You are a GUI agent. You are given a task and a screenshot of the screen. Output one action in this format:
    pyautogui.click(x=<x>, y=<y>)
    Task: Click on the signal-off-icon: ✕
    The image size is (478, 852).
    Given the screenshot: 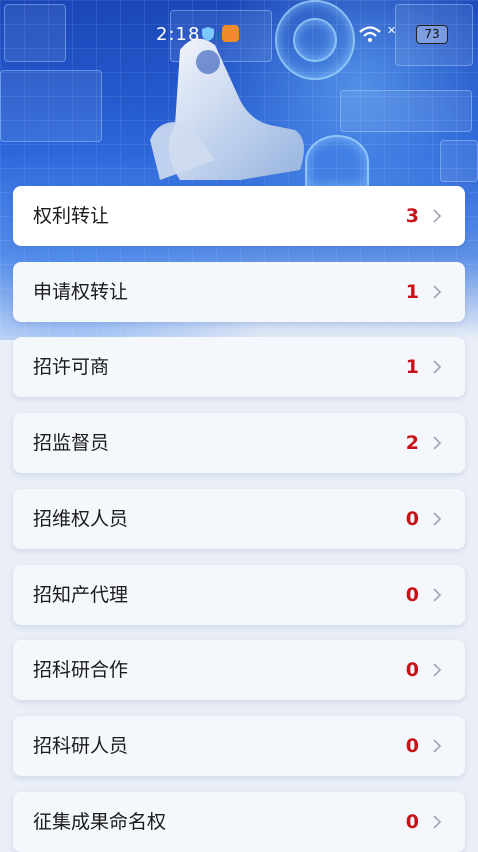 What is the action you would take?
    pyautogui.click(x=392, y=30)
    